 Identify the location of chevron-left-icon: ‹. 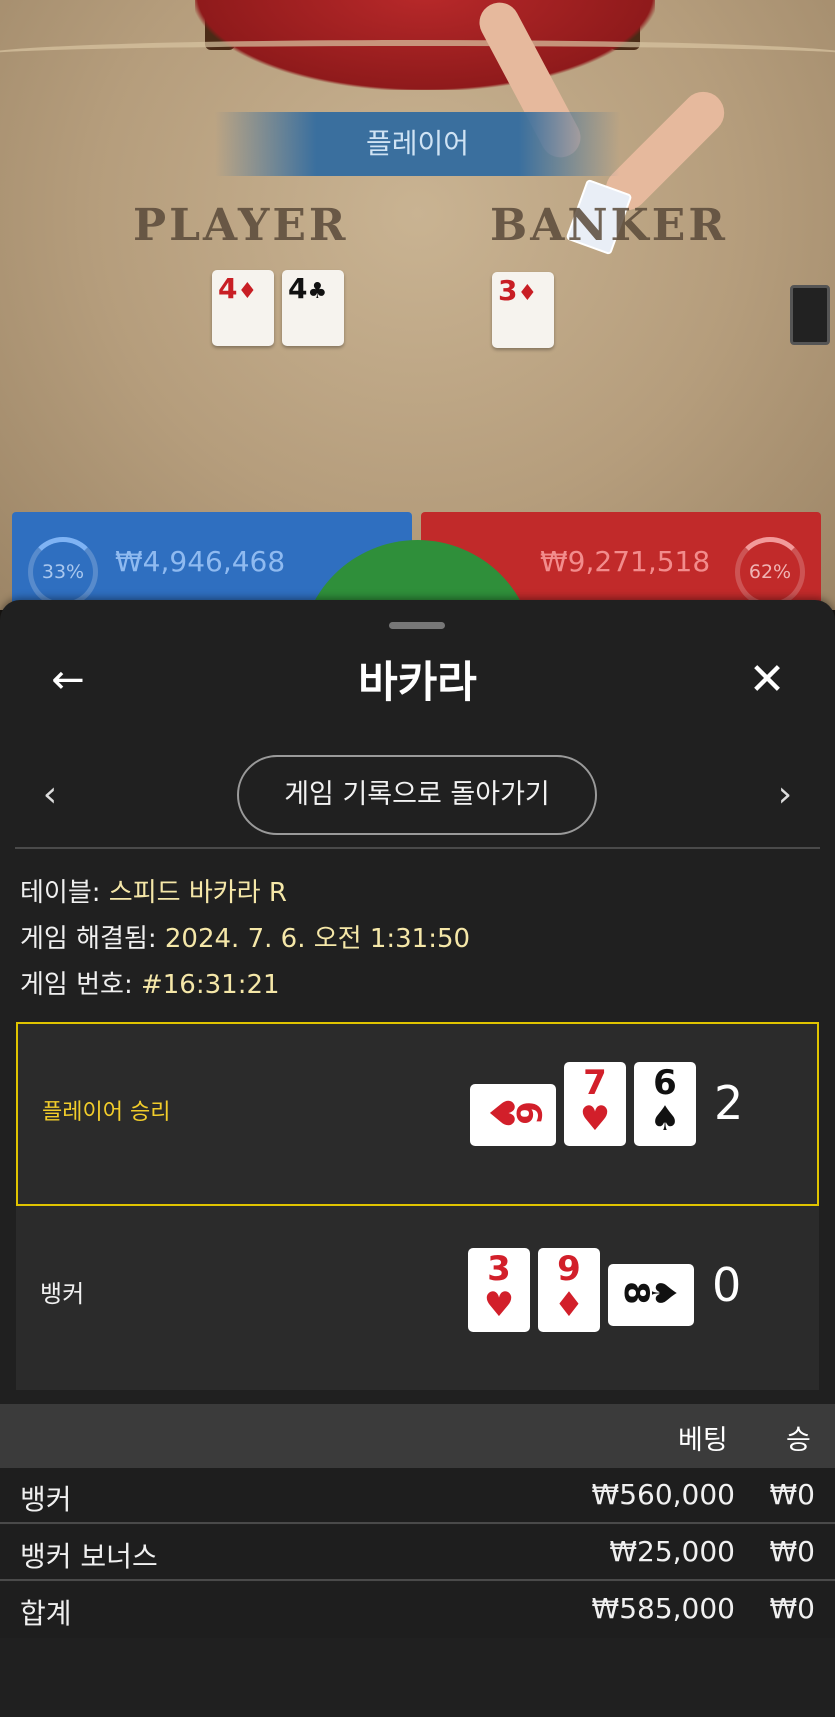
(50, 795).